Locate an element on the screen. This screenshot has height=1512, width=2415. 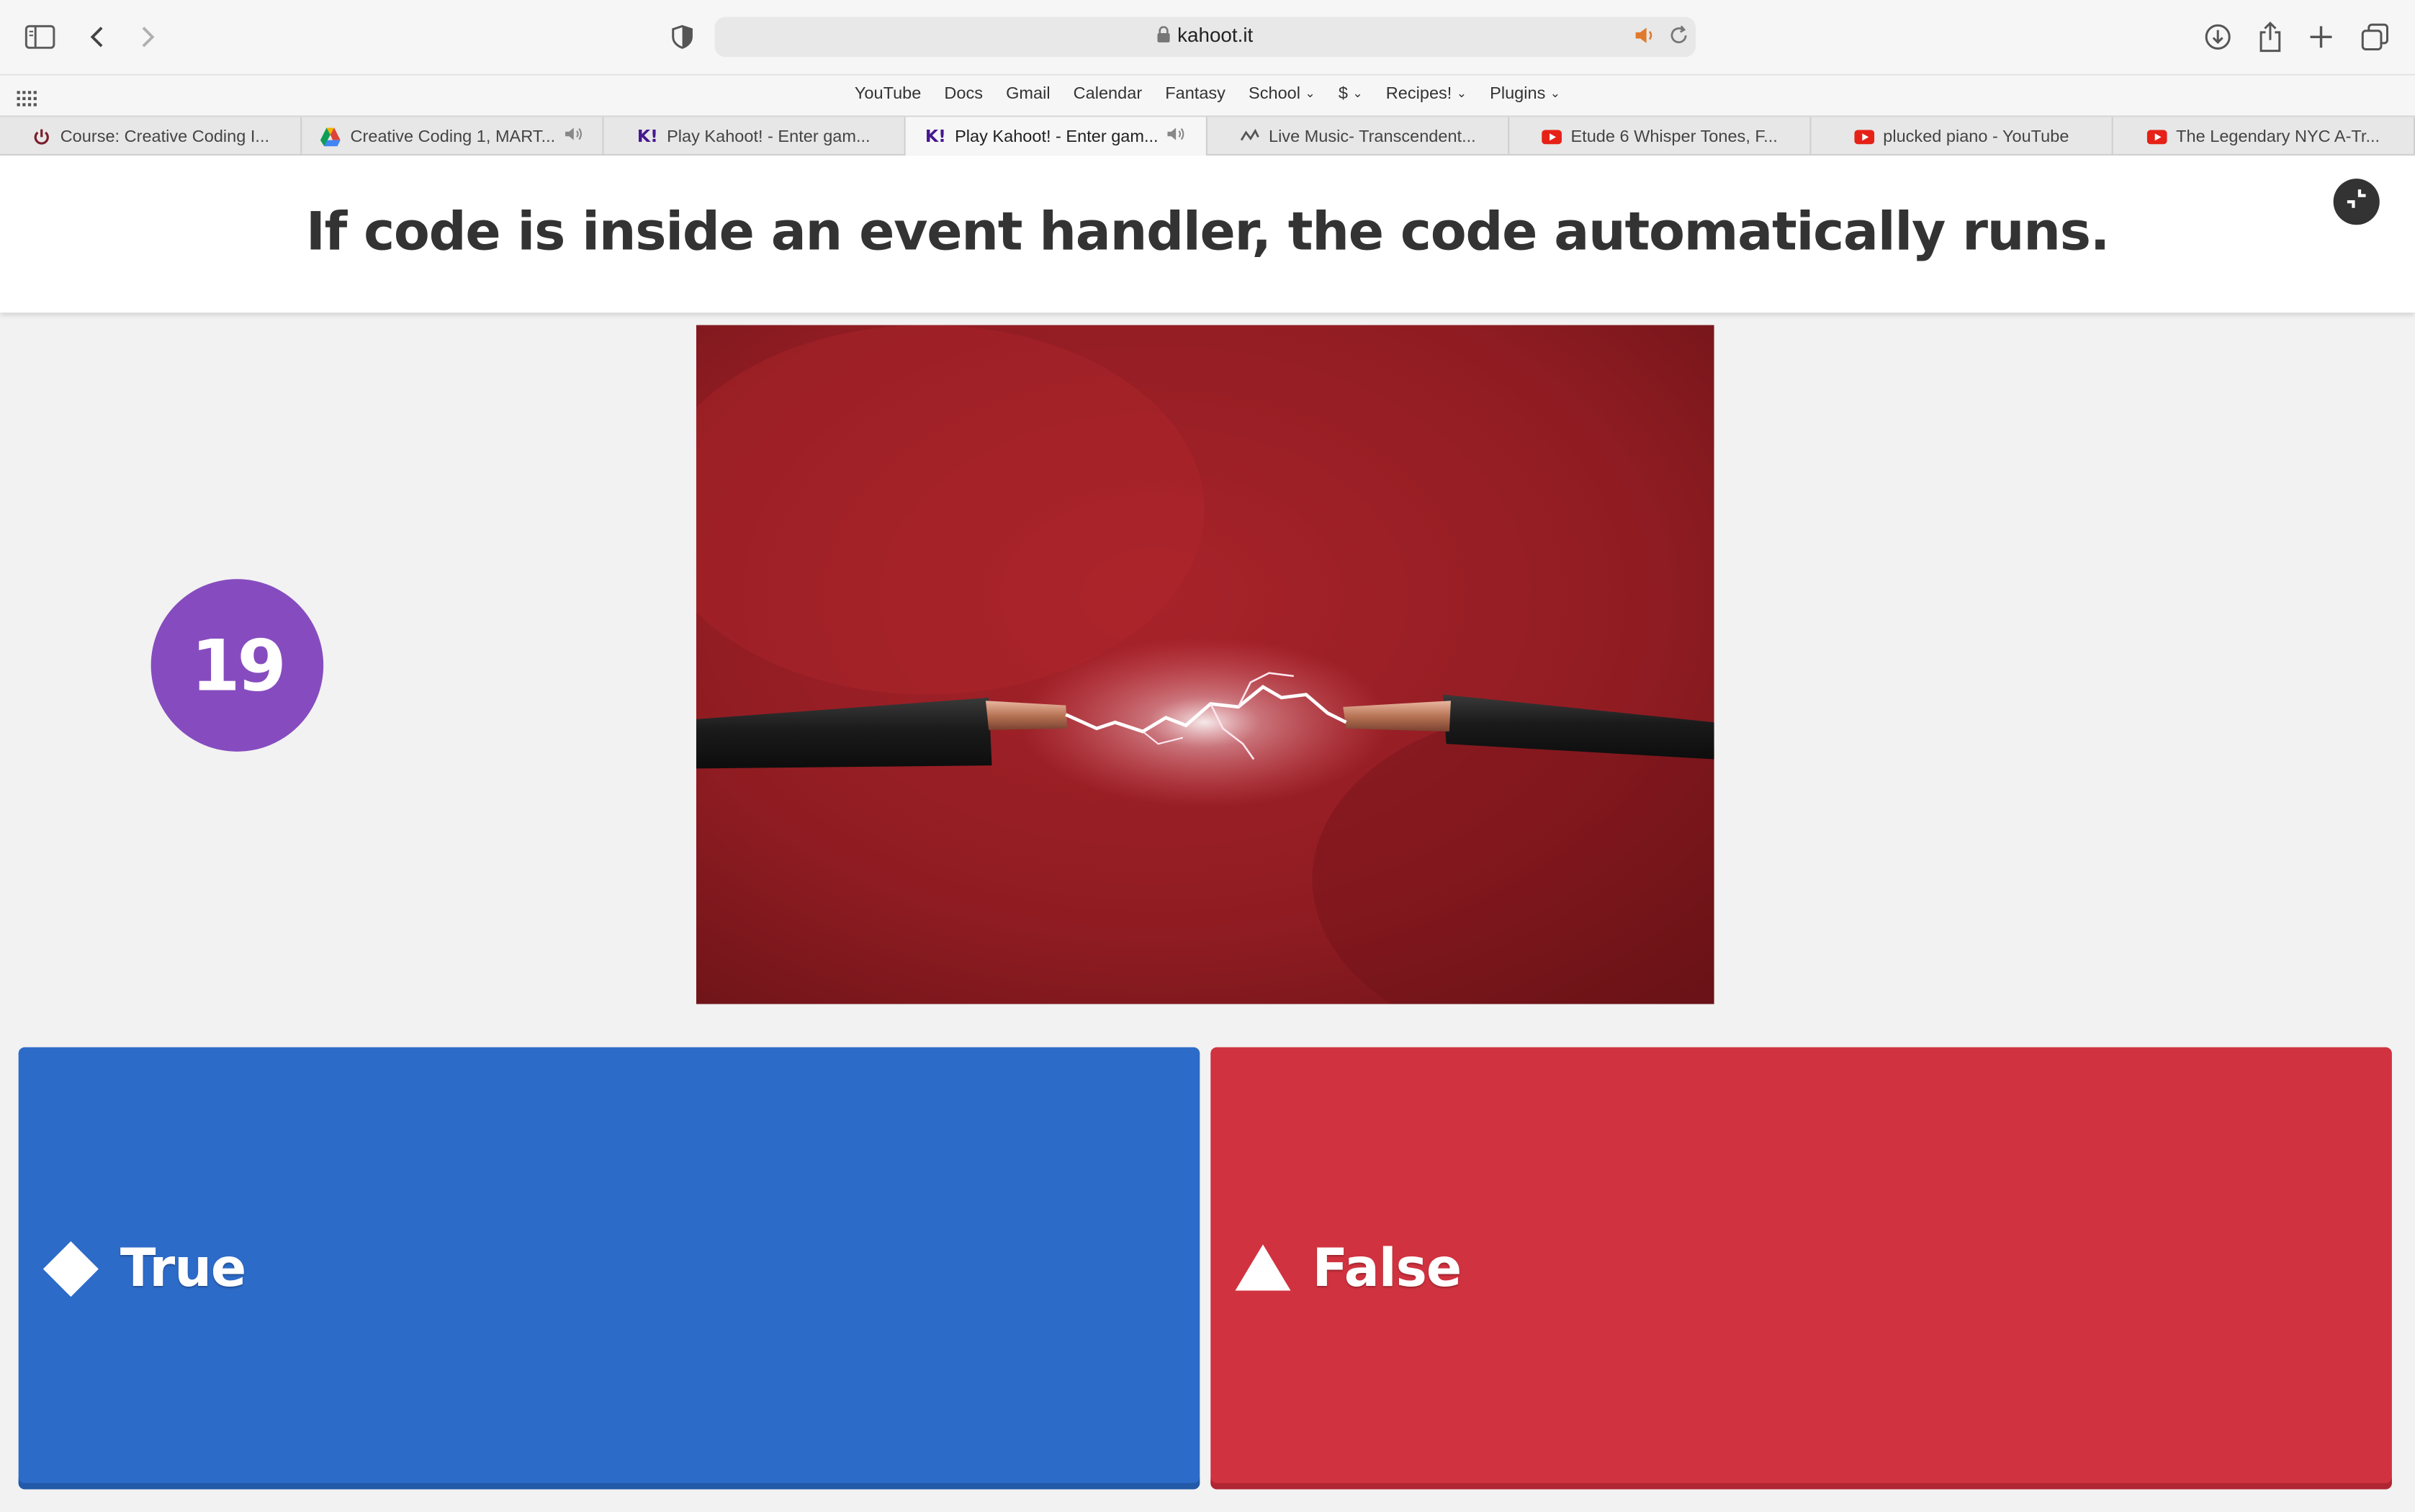
speaker-icon is located at coordinates (1645, 39).